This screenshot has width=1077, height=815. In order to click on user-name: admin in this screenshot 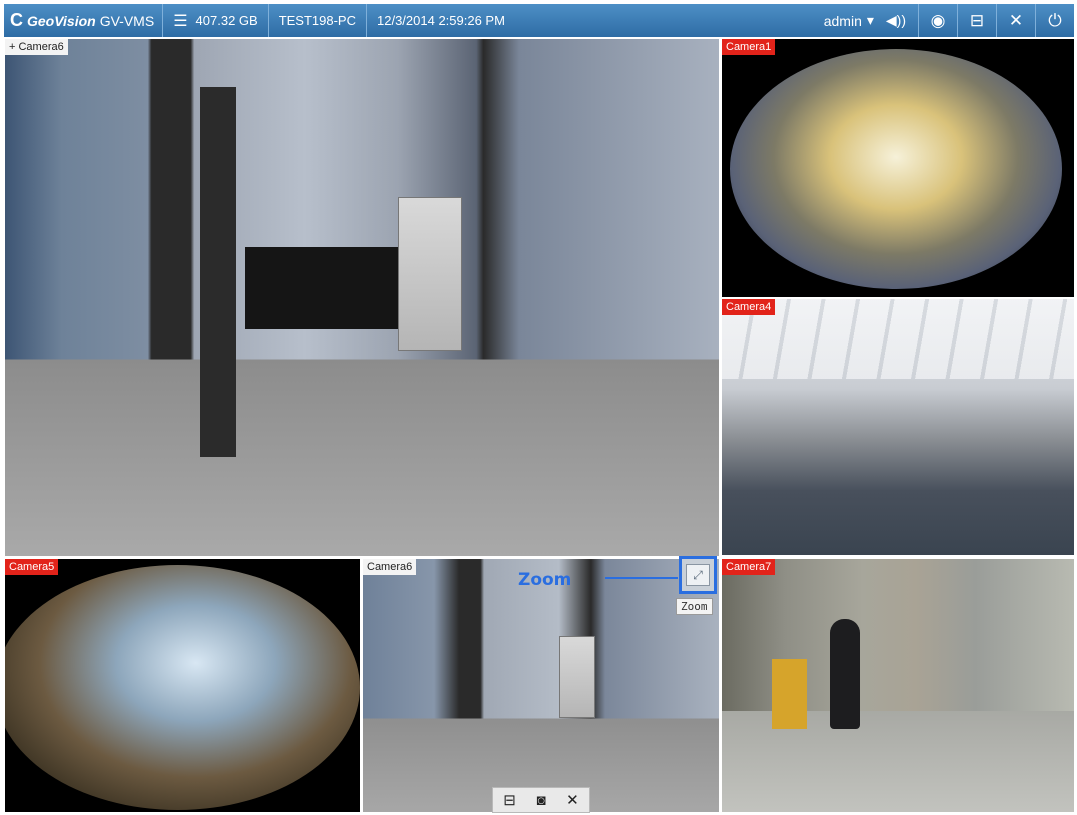, I will do `click(842, 20)`.